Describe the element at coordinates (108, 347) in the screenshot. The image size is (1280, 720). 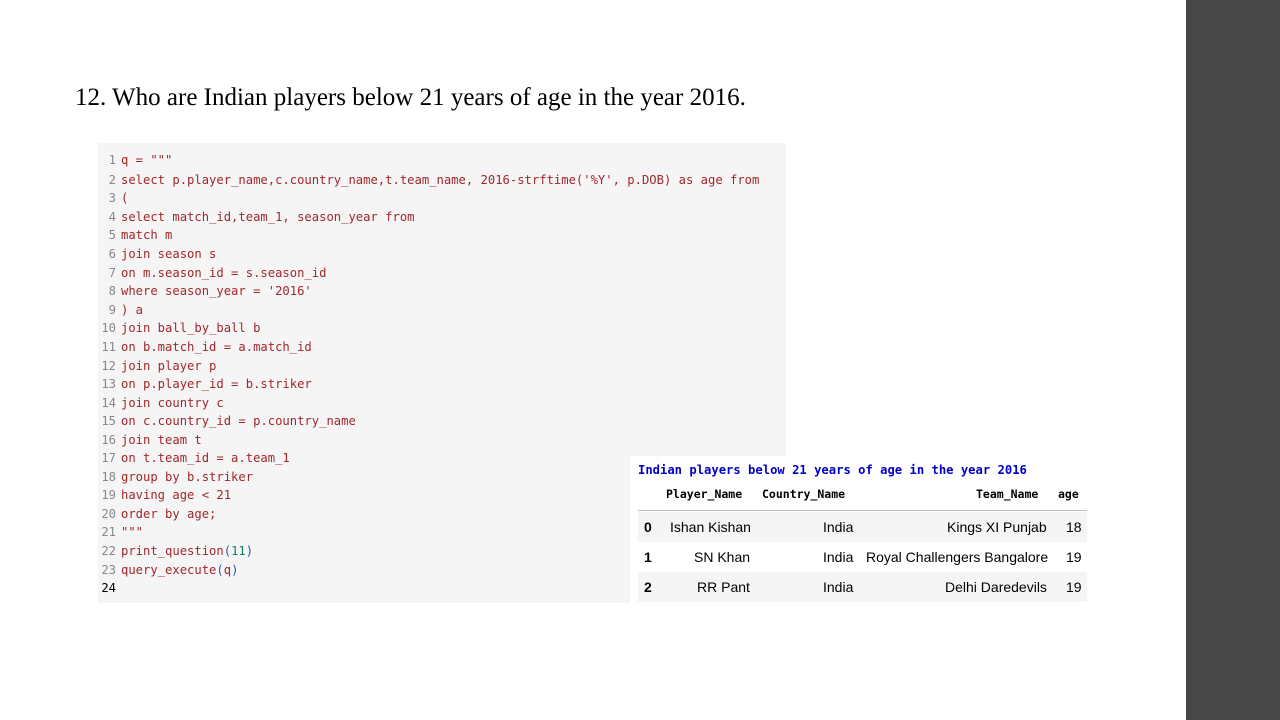
I see `line-number: 11` at that location.